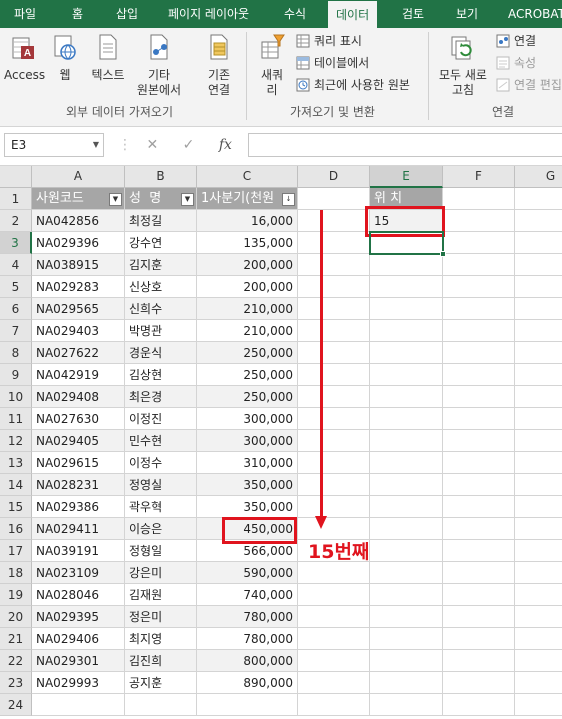  I want to click on table-cell-q1: 890,000, so click(247, 683).